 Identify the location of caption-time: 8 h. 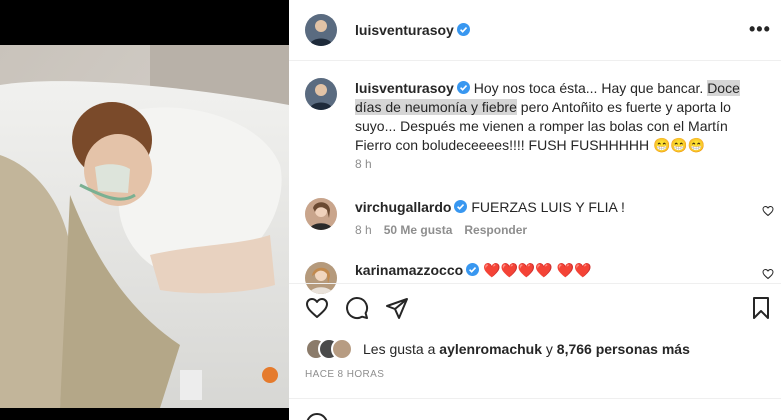
(363, 164).